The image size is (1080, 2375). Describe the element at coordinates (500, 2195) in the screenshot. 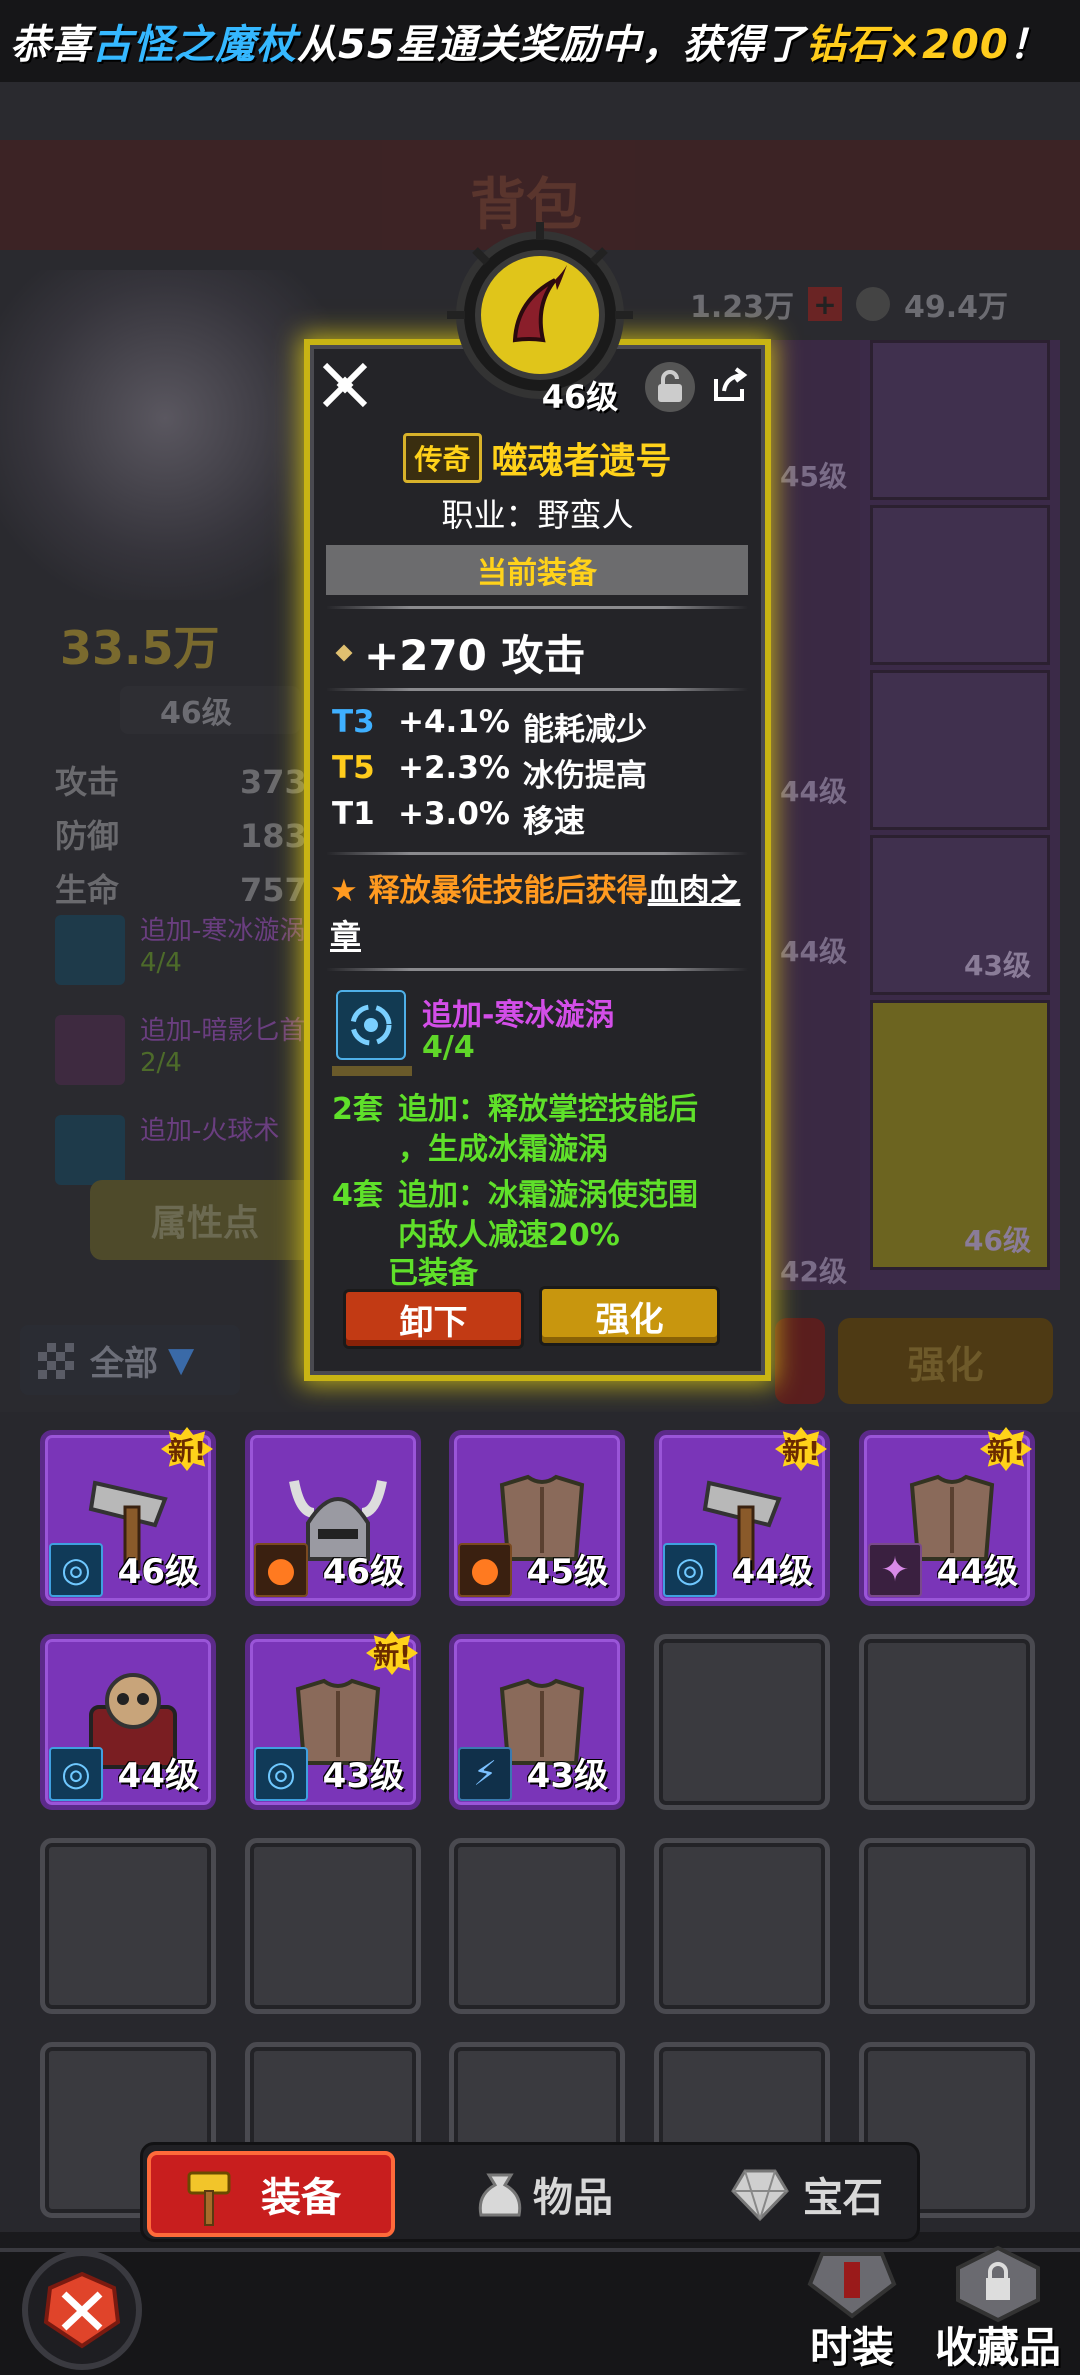

I see `bag-icon` at that location.